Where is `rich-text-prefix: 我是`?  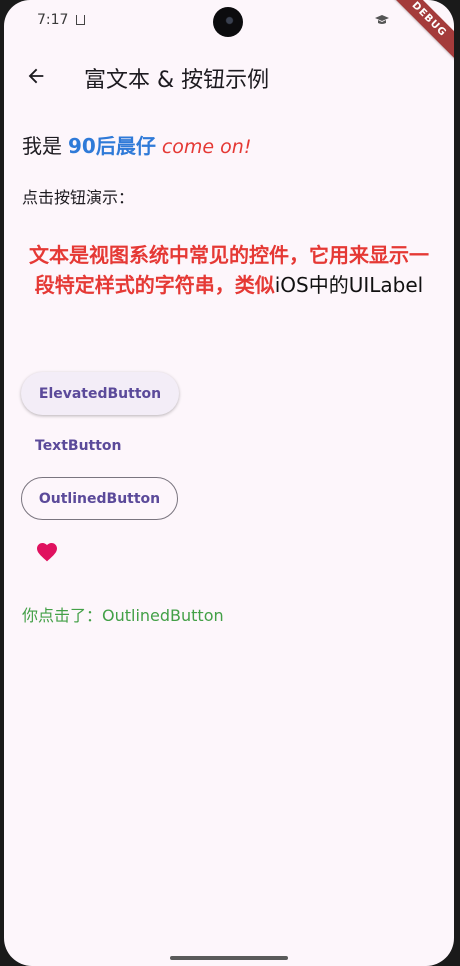
rich-text-prefix: 我是 is located at coordinates (42, 146).